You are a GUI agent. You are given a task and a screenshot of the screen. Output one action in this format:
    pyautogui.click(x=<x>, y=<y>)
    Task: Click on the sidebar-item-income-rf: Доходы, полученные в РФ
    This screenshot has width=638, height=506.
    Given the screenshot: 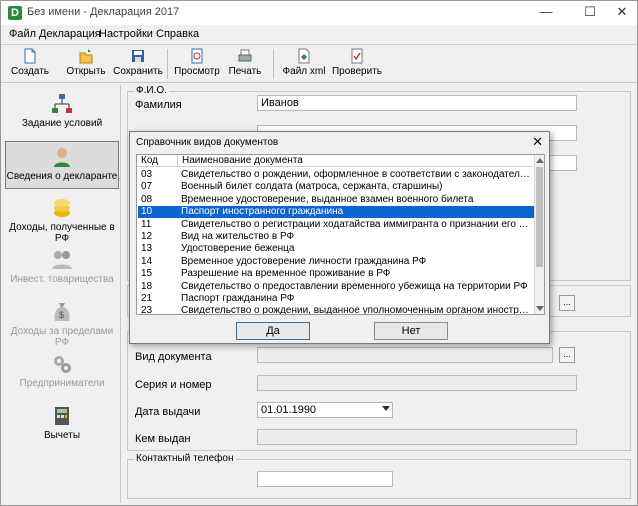 What is the action you would take?
    pyautogui.click(x=62, y=218)
    